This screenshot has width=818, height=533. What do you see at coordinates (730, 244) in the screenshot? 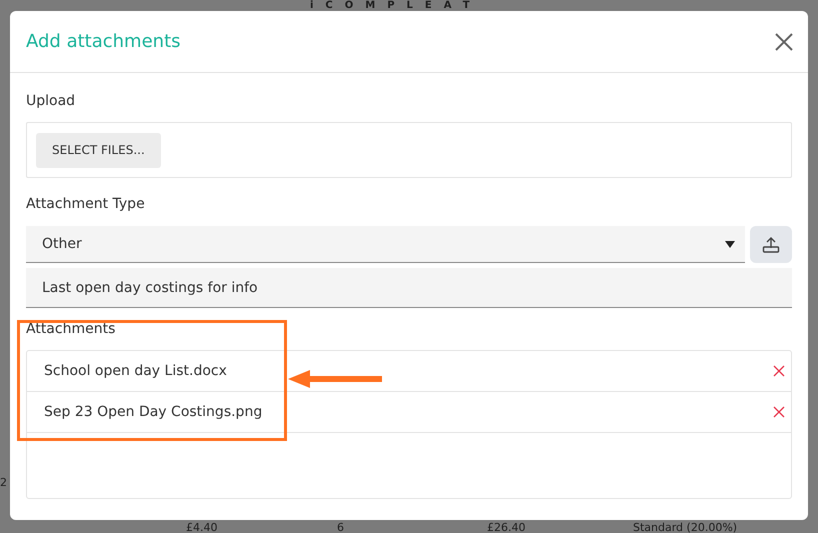
I see `caret-icon` at bounding box center [730, 244].